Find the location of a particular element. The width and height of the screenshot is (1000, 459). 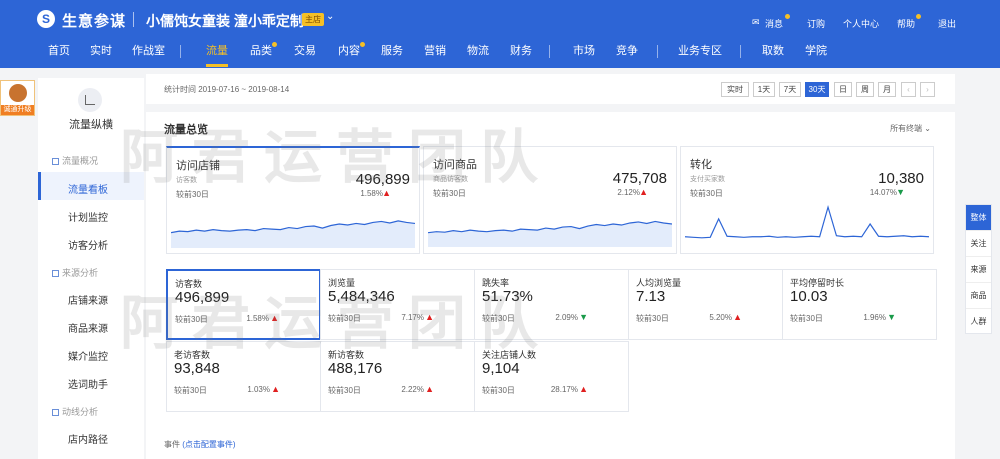

range-30day-button: 30天 is located at coordinates (817, 89).